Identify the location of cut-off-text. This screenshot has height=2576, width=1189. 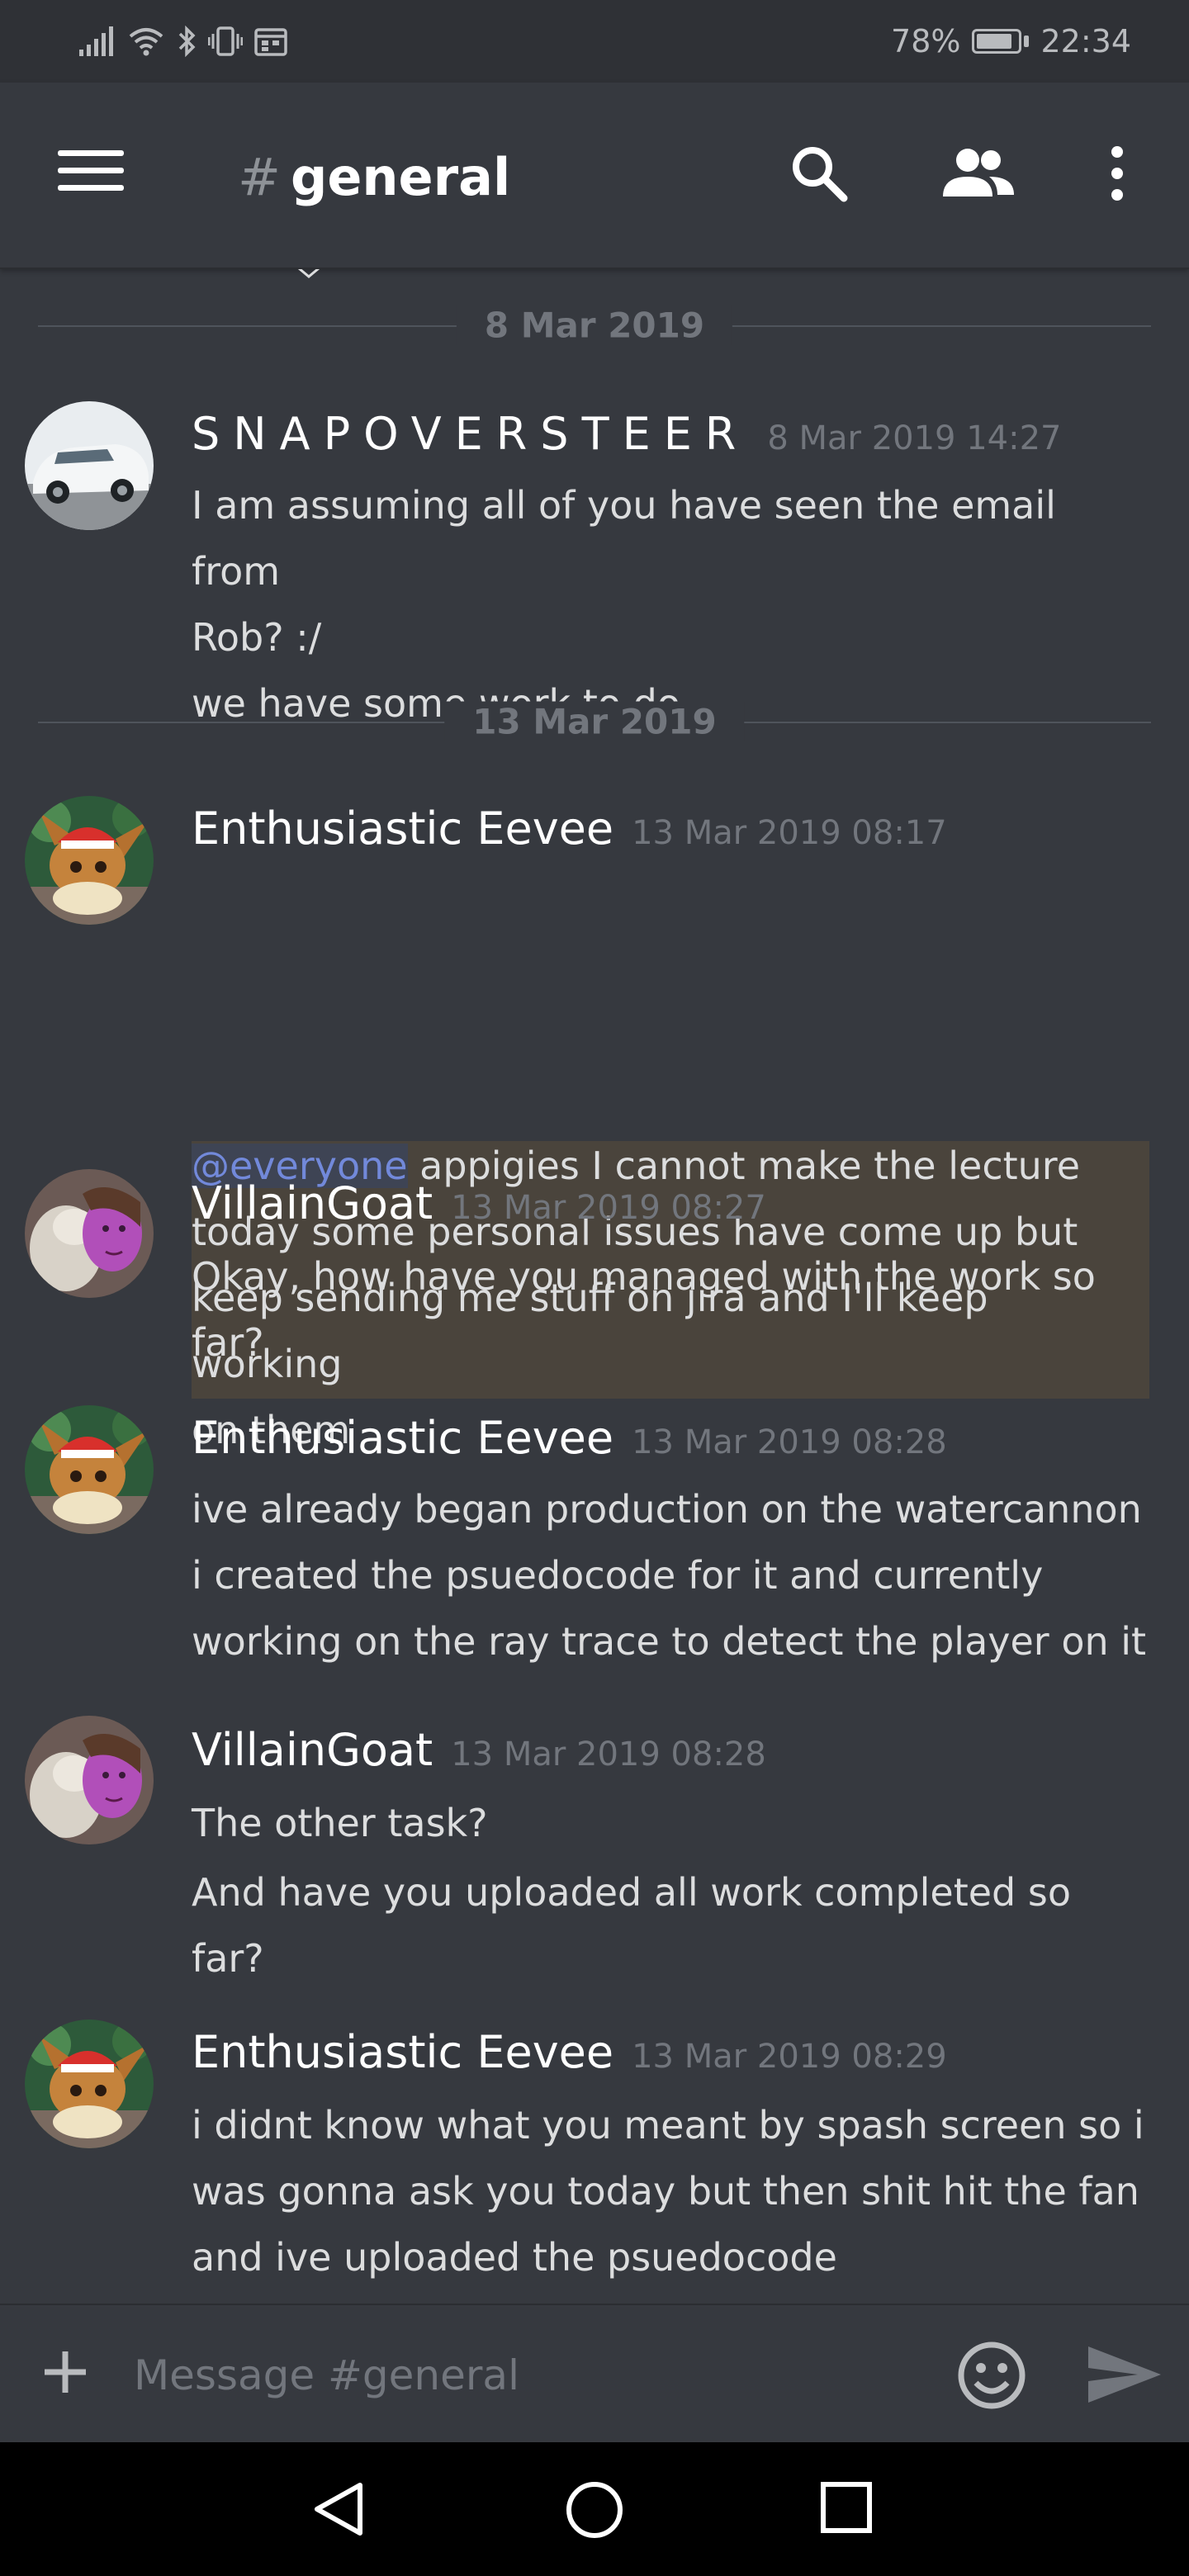
(309, 273).